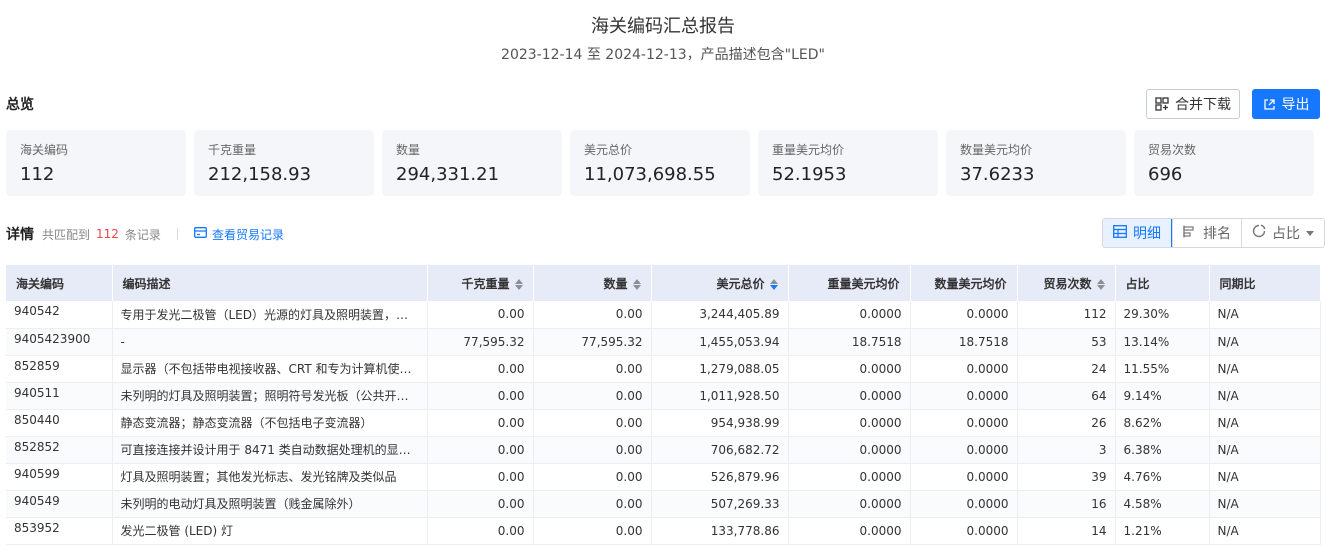 Image resolution: width=1326 pixels, height=546 pixels. What do you see at coordinates (472, 163) in the screenshot?
I see `stat-card-quantity: 数量 294,331.21` at bounding box center [472, 163].